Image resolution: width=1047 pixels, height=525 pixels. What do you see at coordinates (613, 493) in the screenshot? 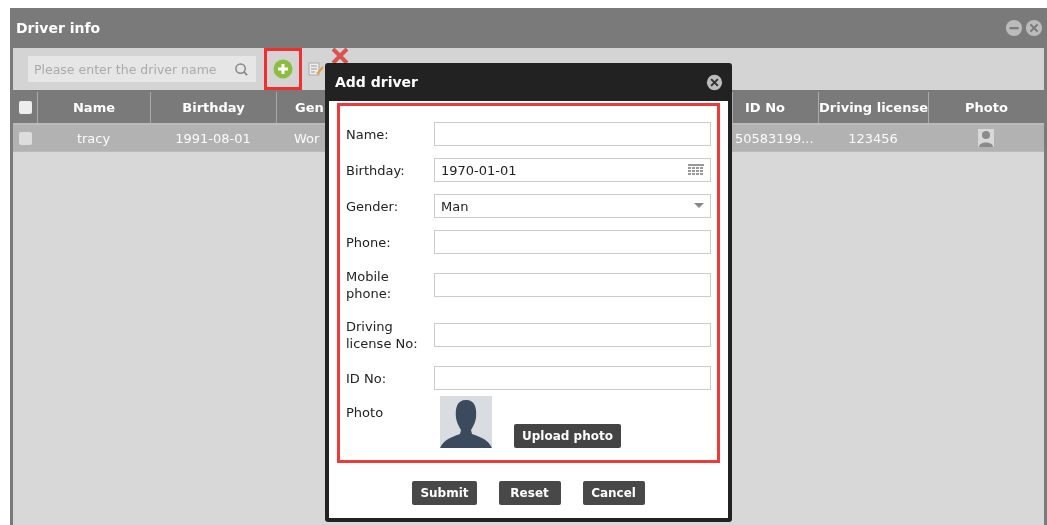
I see `dialog-button: Cancel` at bounding box center [613, 493].